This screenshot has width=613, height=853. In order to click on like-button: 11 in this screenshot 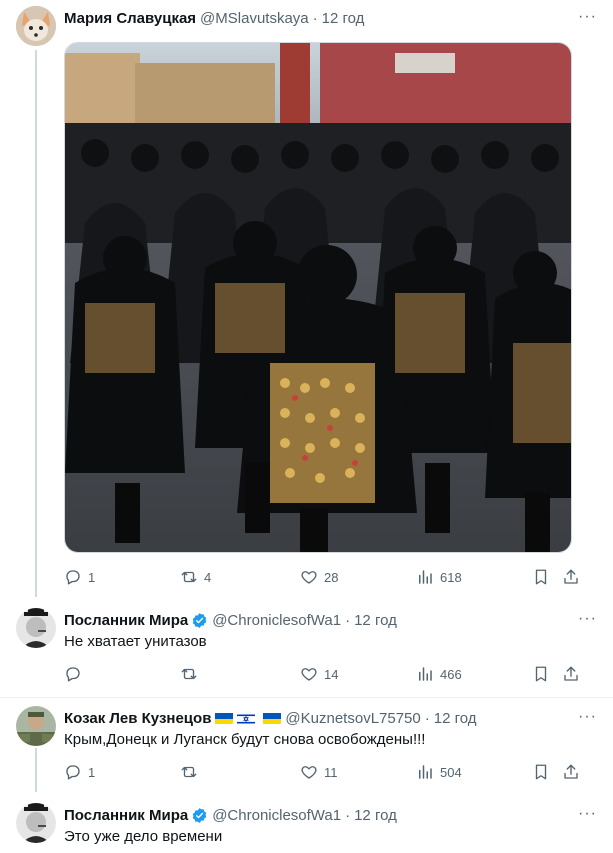, I will do `click(319, 772)`.